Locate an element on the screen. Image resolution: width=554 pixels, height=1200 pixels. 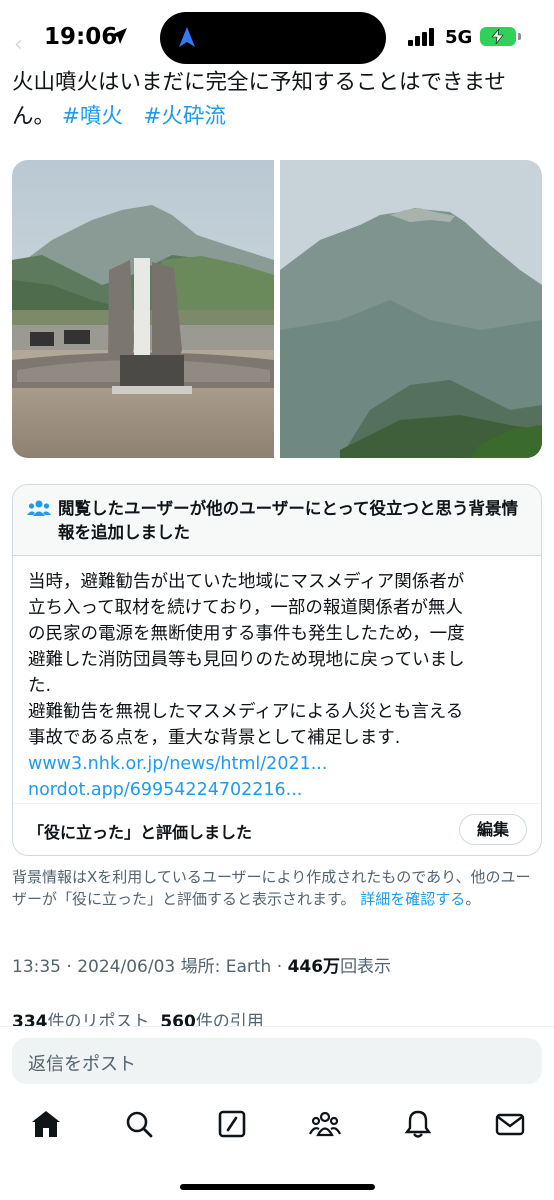
divider is located at coordinates (277, 803).